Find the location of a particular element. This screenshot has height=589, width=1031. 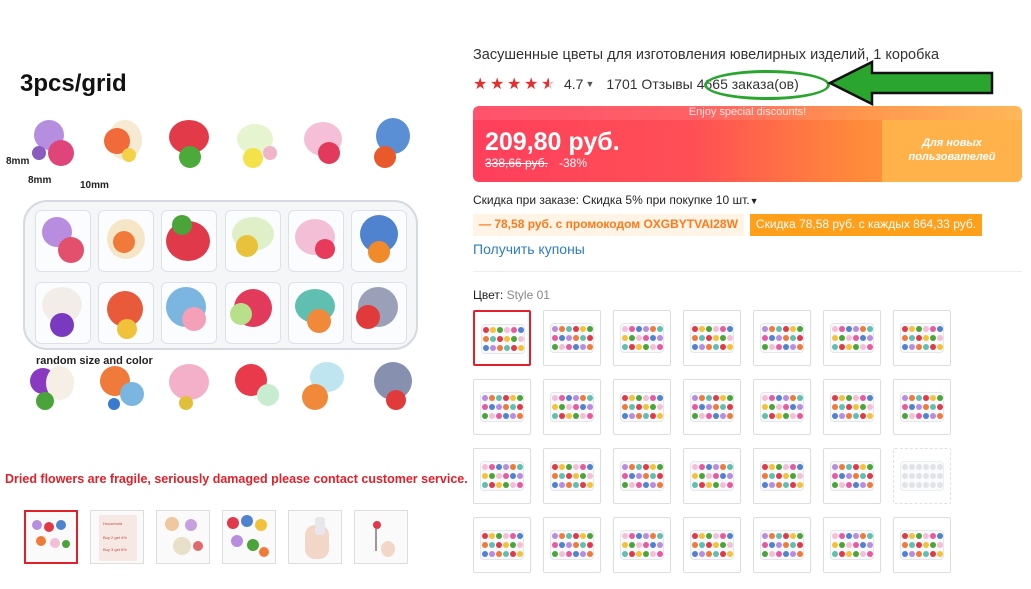

promo-code-badge: — 78,58 руб. с промокодом OXGBYTVAI28W is located at coordinates (608, 225).